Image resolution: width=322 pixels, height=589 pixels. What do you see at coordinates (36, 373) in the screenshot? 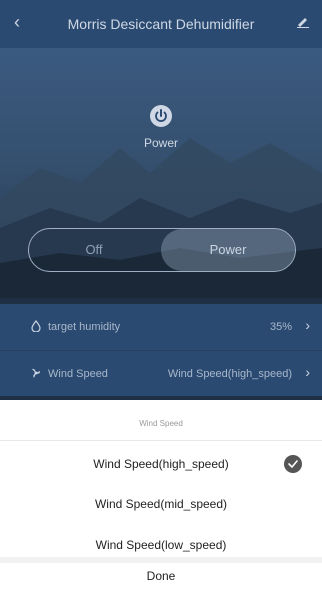
I see `fan-icon` at bounding box center [36, 373].